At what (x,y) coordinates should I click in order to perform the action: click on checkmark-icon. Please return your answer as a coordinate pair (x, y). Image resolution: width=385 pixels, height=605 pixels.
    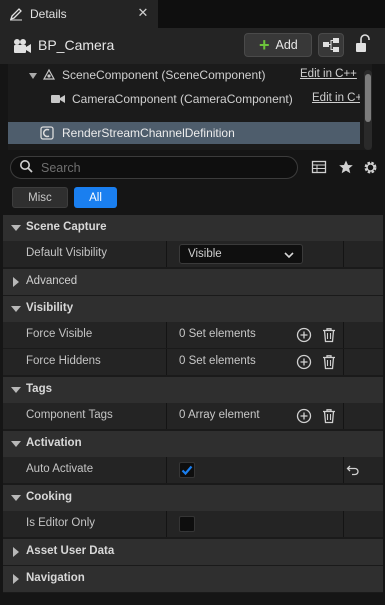
    Looking at the image, I should click on (187, 470).